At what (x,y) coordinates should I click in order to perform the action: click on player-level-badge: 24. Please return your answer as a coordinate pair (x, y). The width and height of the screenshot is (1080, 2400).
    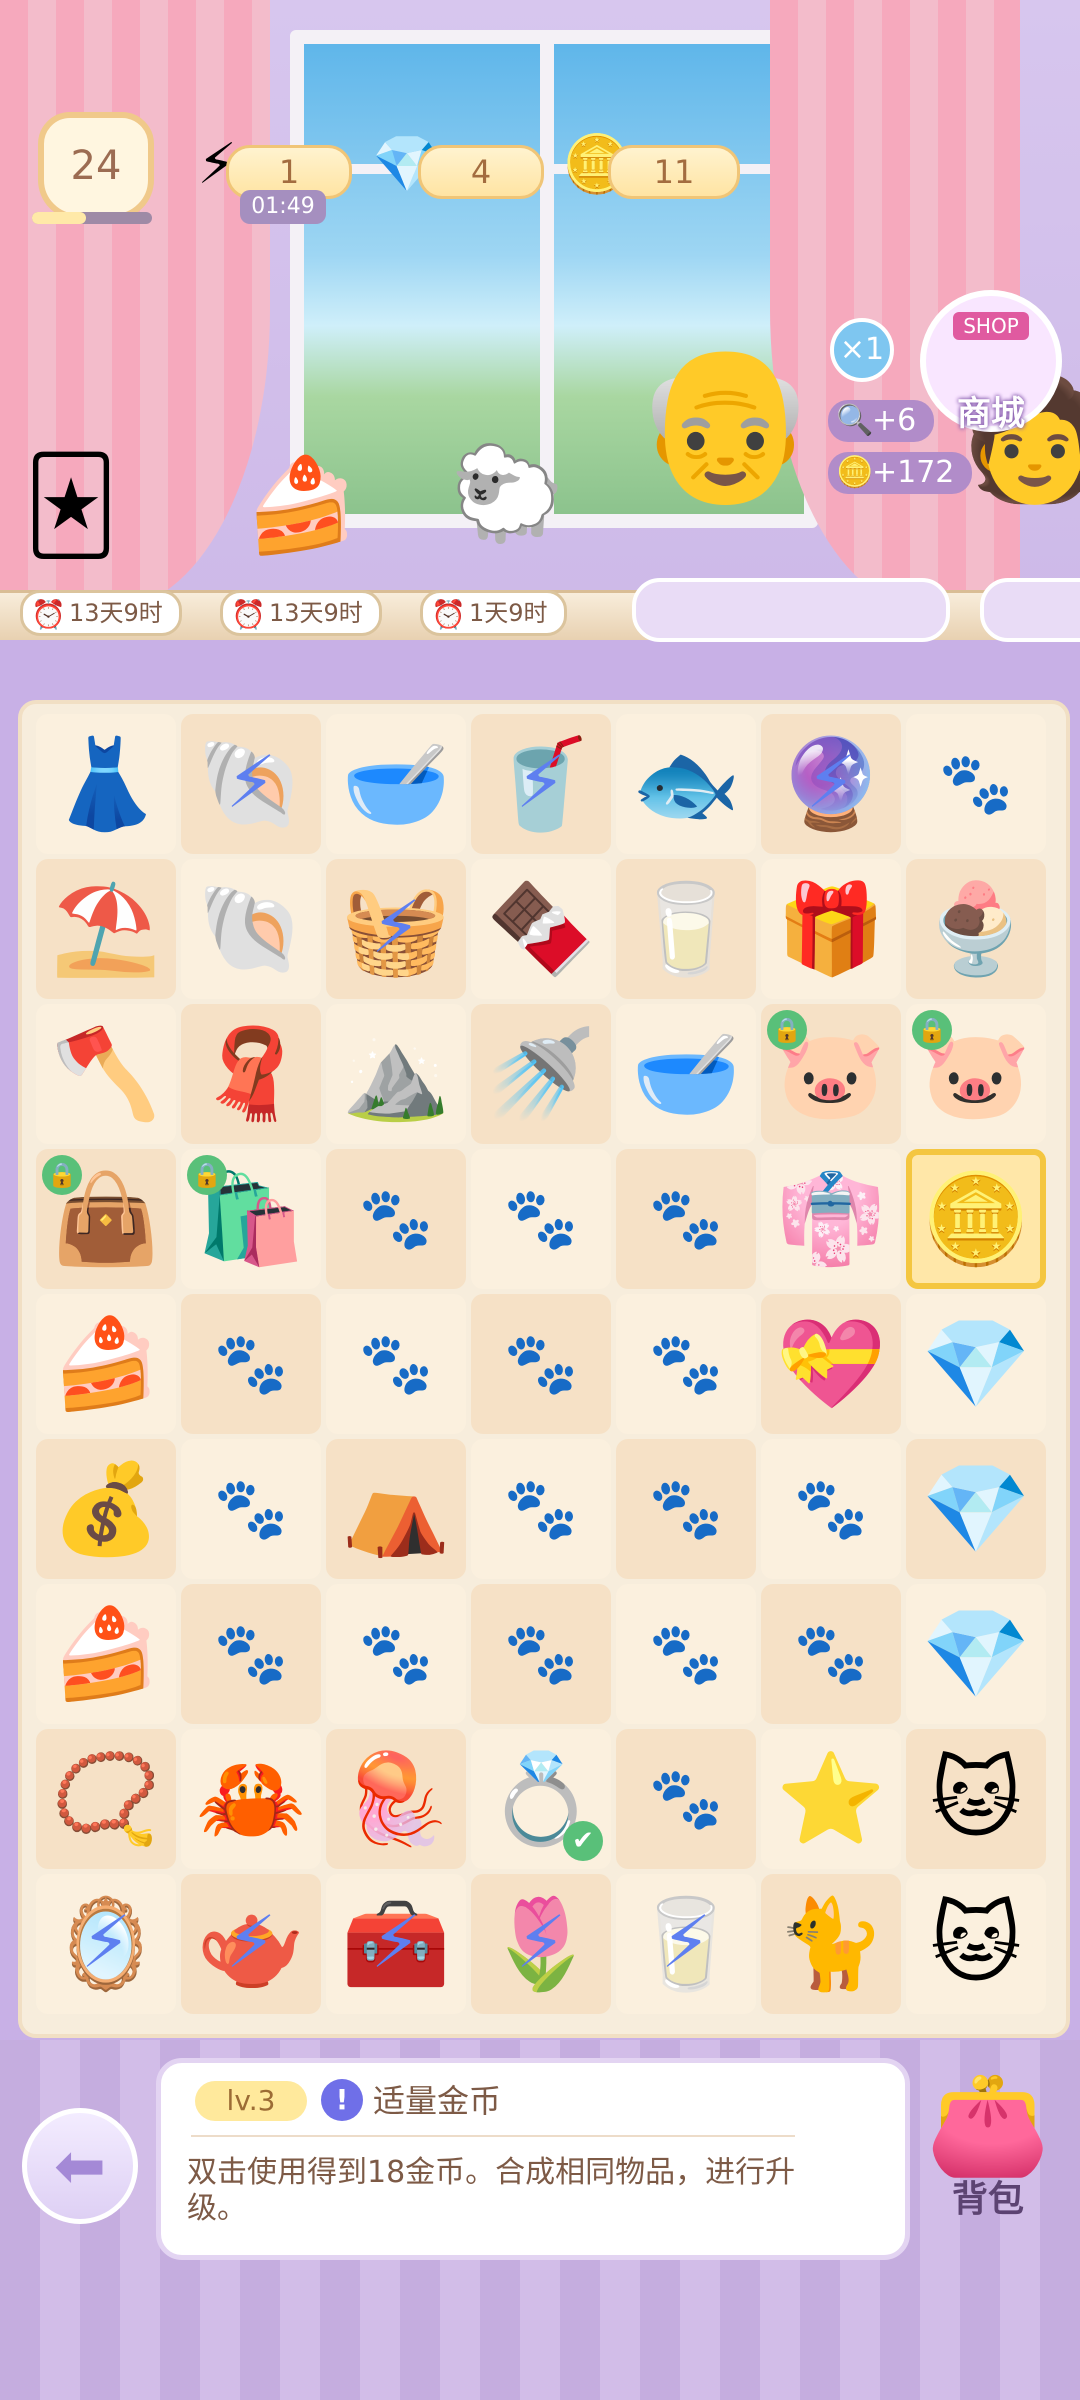
    Looking at the image, I should click on (96, 166).